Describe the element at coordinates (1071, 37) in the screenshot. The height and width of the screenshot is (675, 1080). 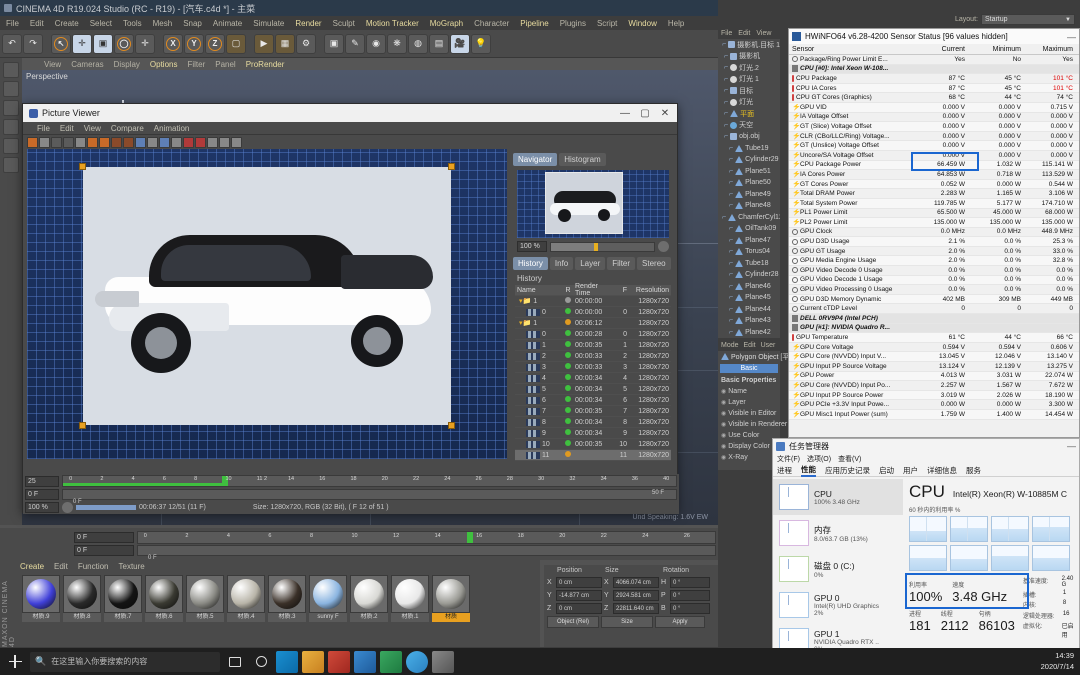
I see `hwinfo-minimize-icon: —` at that location.